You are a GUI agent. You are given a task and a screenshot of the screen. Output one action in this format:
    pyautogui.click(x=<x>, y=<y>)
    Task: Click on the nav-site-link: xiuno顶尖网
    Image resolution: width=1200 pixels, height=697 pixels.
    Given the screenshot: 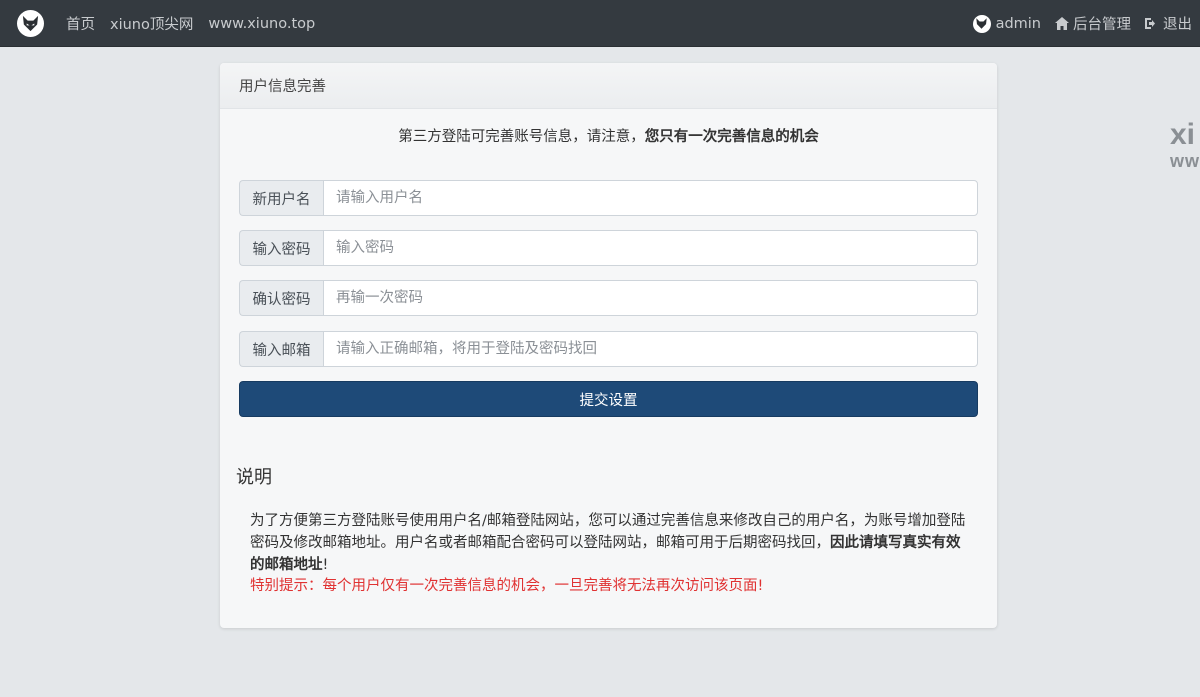 What is the action you would take?
    pyautogui.click(x=151, y=23)
    